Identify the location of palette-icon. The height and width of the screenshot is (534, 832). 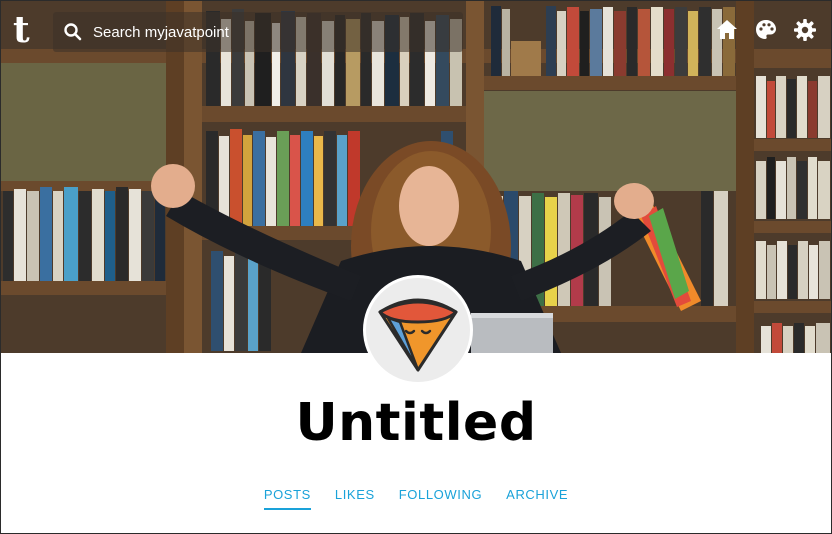
(766, 30).